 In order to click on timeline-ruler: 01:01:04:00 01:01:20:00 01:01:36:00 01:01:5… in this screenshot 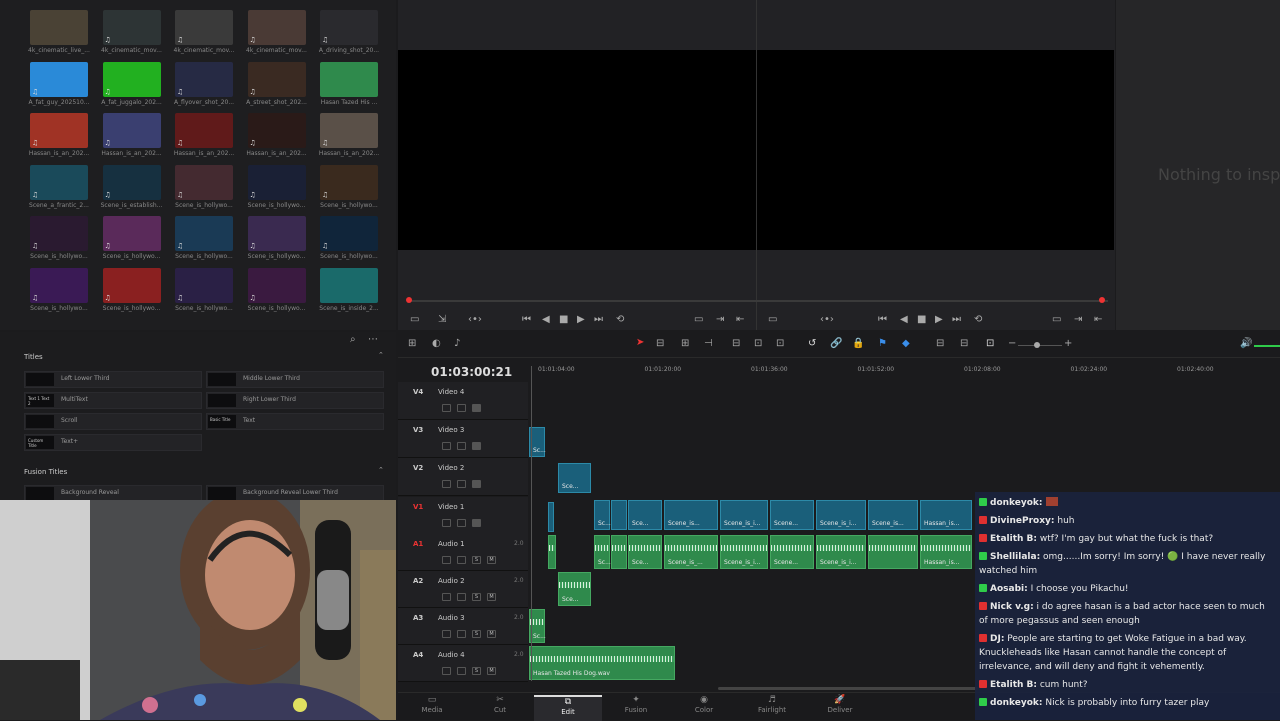, I will do `click(904, 373)`.